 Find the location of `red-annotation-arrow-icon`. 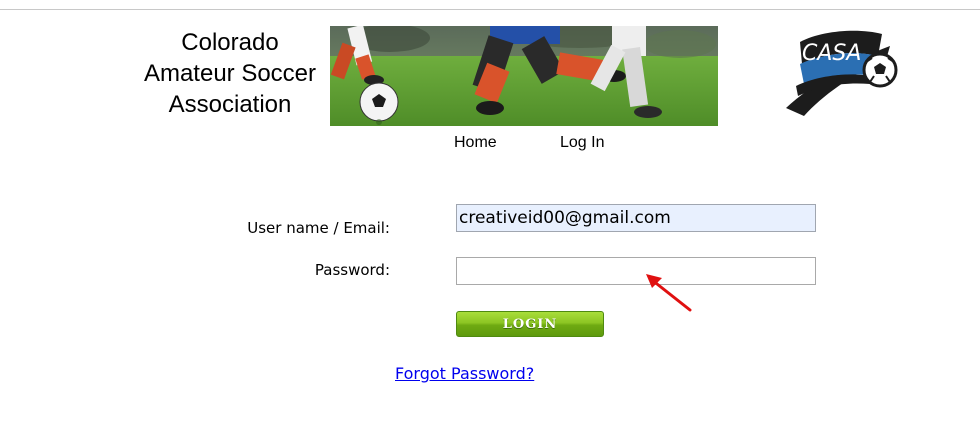

red-annotation-arrow-icon is located at coordinates (669, 293).